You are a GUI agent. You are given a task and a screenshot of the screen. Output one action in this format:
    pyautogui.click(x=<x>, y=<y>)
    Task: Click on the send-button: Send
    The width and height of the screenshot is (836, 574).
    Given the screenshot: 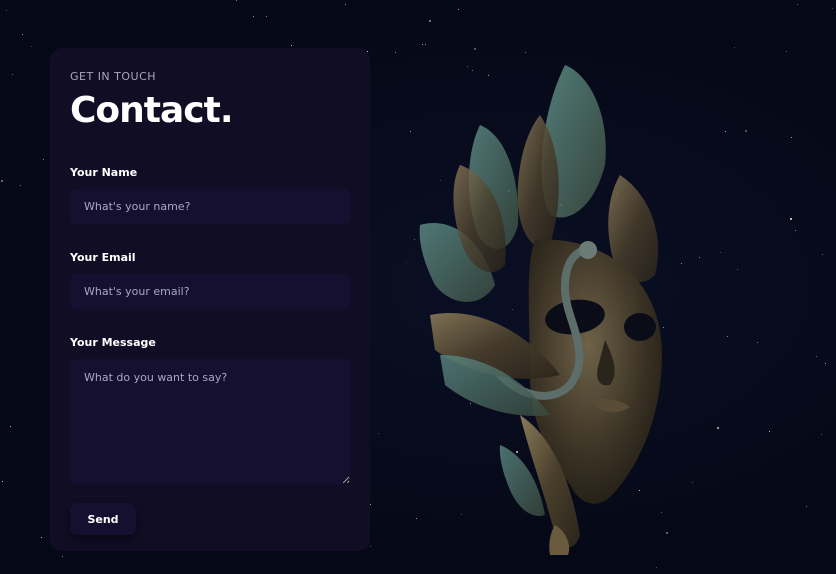 What is the action you would take?
    pyautogui.click(x=103, y=519)
    